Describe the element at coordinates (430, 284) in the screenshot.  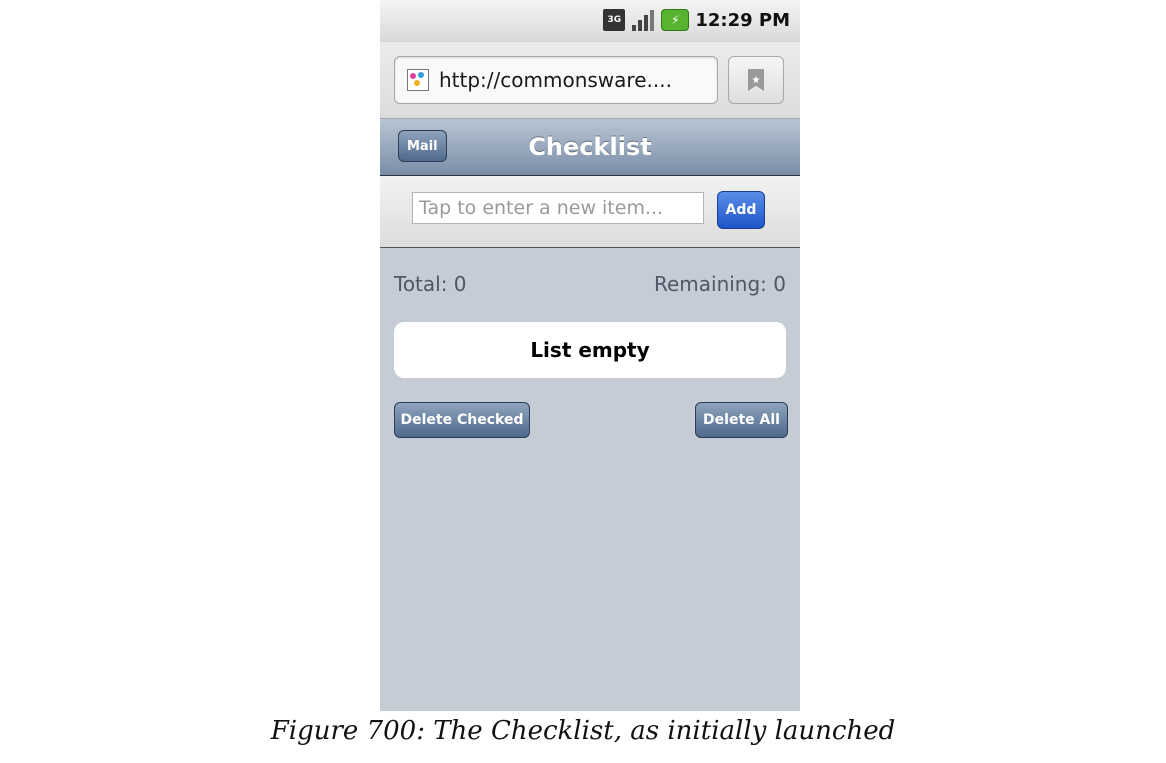
I see `total-count: Total: 0` at that location.